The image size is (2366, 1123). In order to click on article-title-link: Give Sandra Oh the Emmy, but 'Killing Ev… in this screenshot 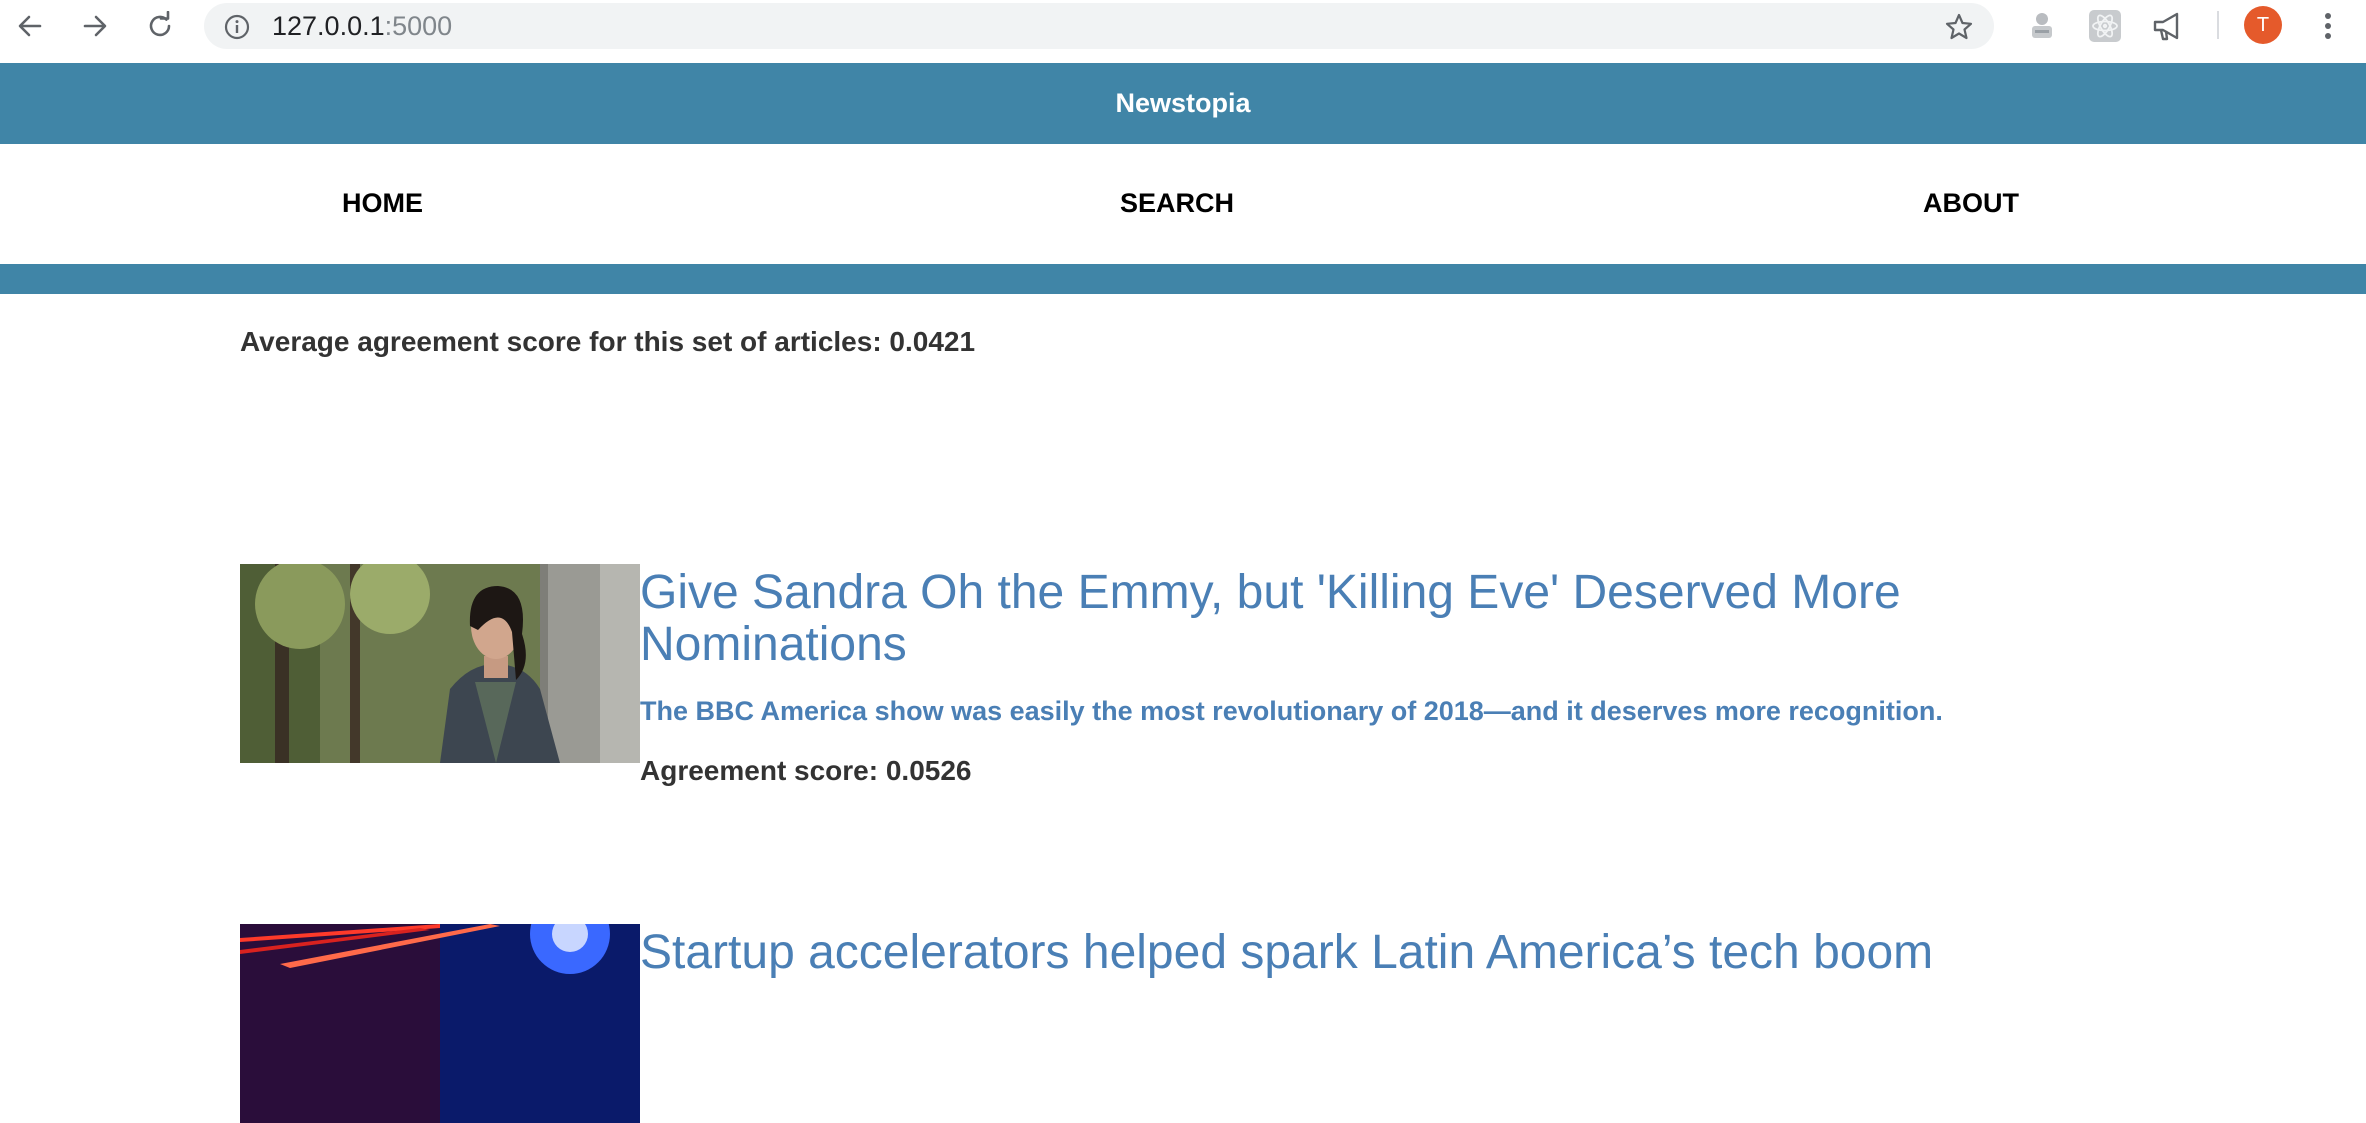, I will do `click(1350, 617)`.